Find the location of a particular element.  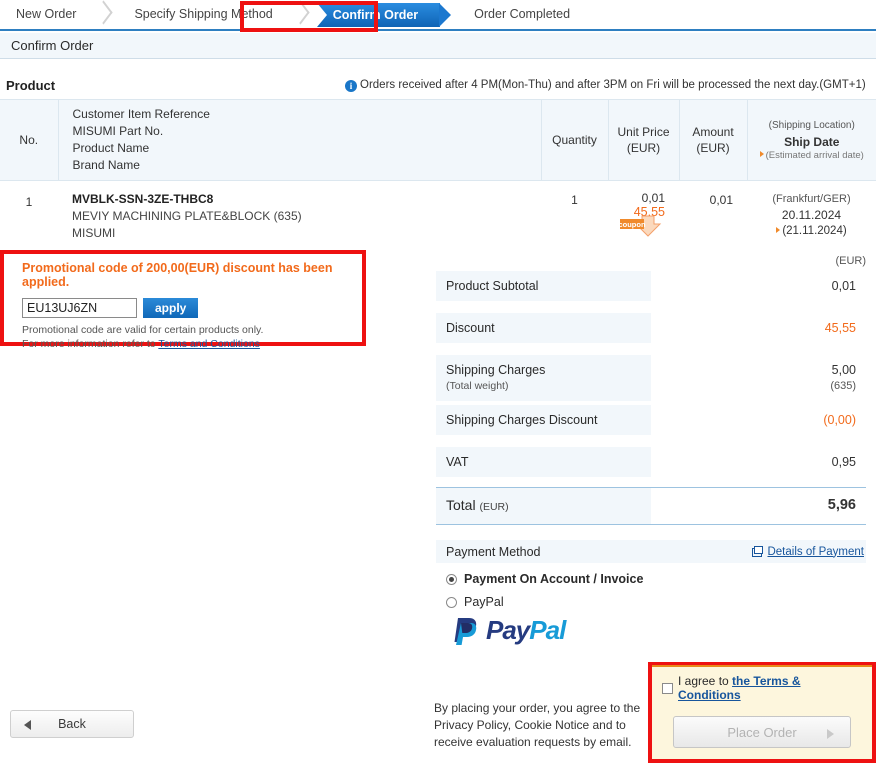

page-title-bar: Confirm Order is located at coordinates (438, 46).